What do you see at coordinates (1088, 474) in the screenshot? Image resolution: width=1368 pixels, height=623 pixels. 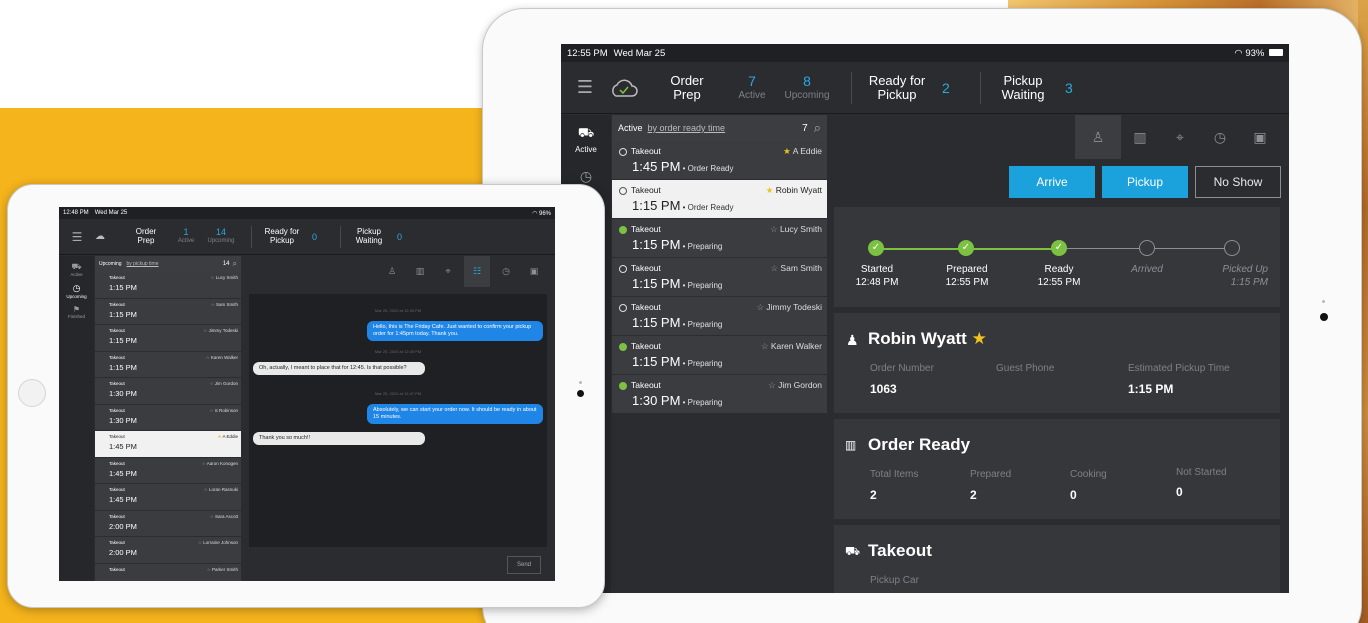 I see `cooking-label: Cooking` at bounding box center [1088, 474].